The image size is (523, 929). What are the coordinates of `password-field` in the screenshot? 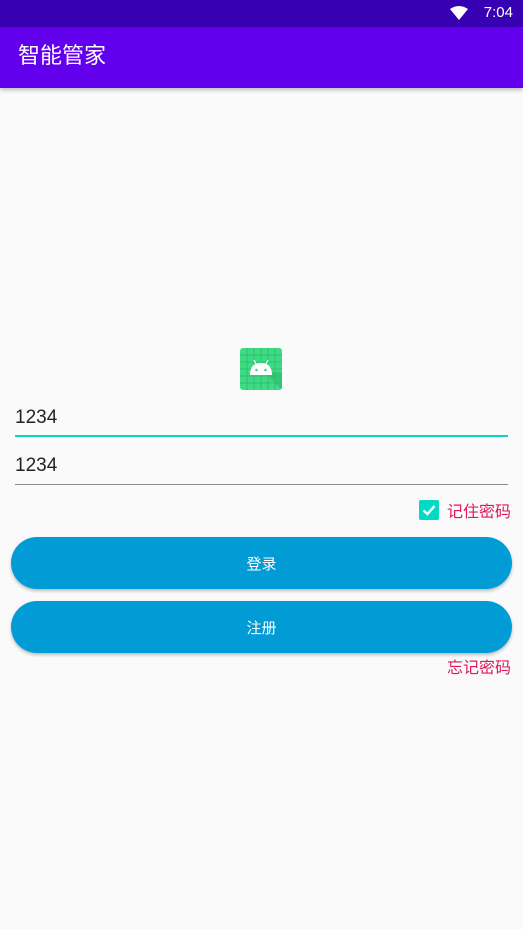 It's located at (261, 467).